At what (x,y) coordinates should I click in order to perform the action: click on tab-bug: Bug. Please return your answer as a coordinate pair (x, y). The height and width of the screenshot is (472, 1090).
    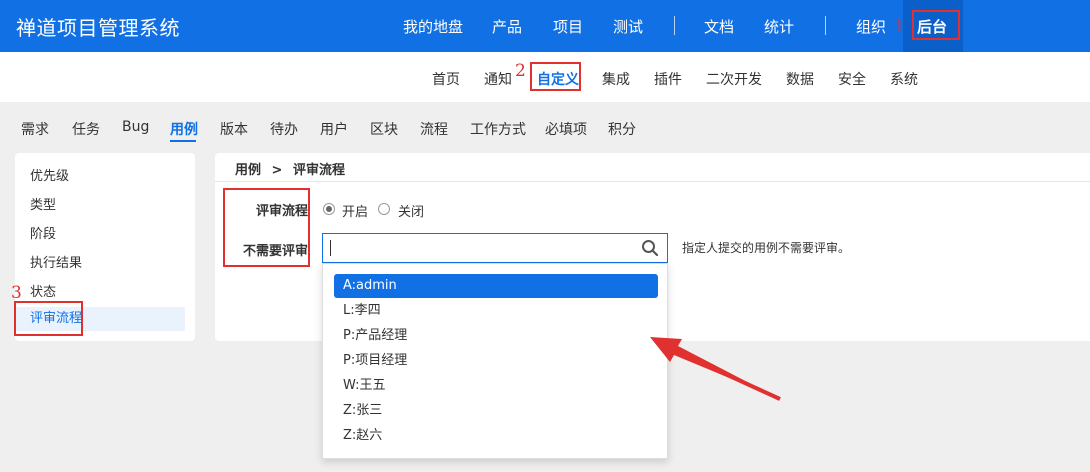
    Looking at the image, I should click on (135, 127).